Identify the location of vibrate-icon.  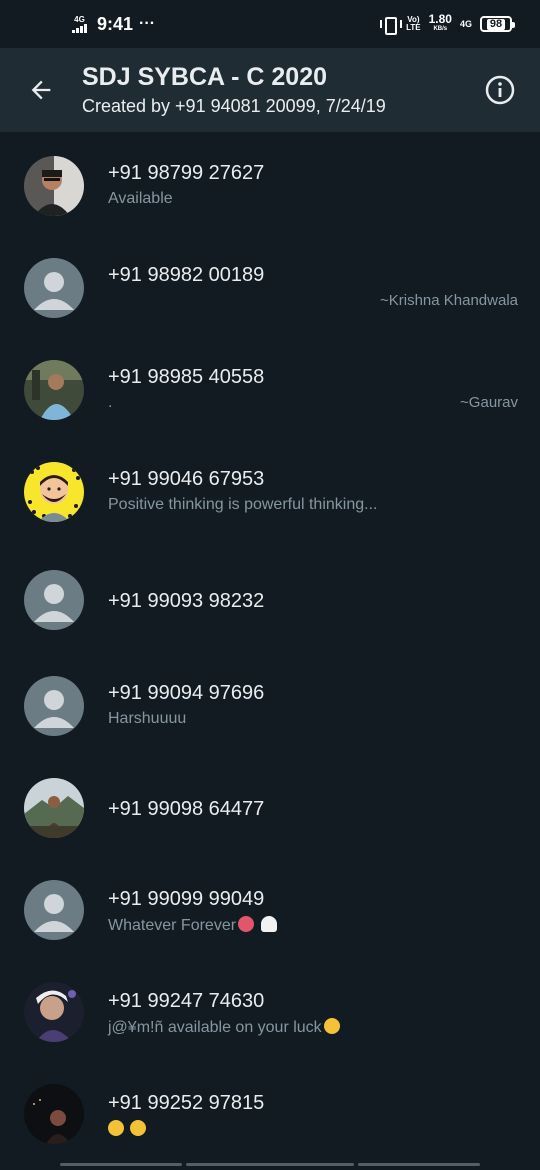
(391, 26).